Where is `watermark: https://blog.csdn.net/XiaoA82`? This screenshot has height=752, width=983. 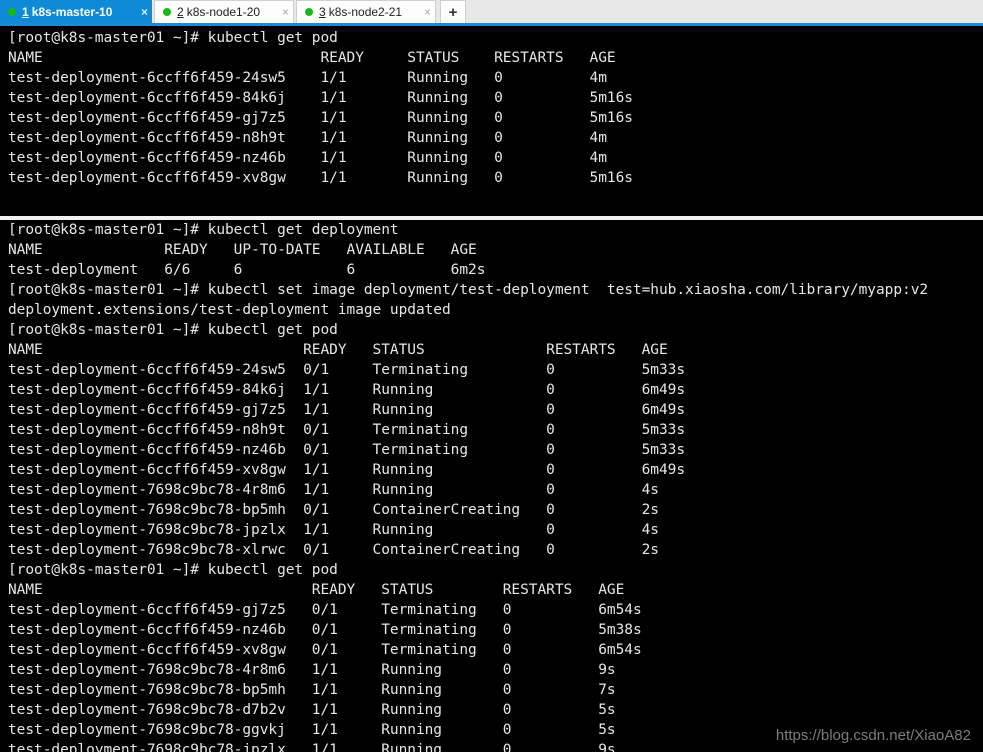
watermark: https://blog.csdn.net/XiaoA82 is located at coordinates (873, 735).